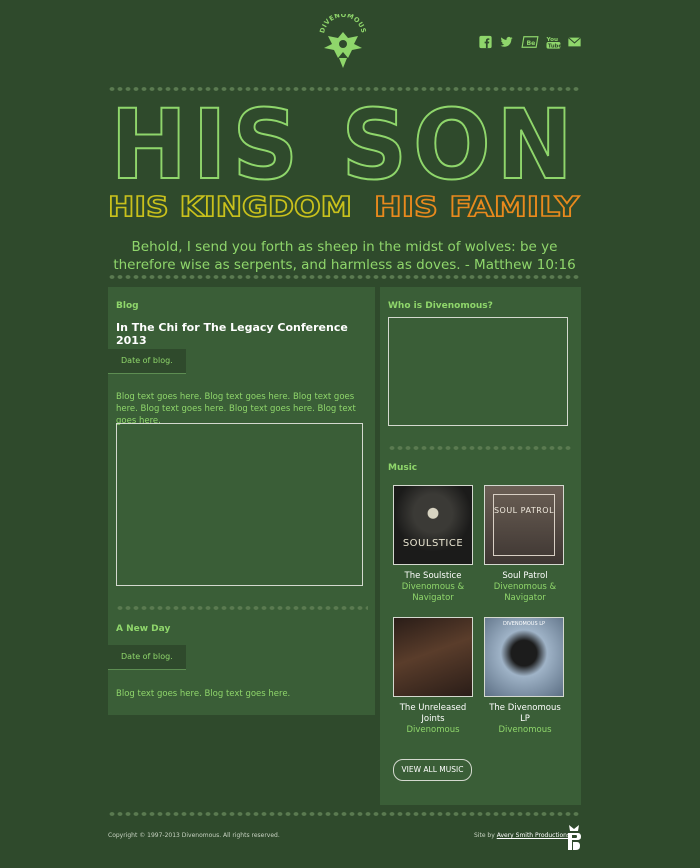 This screenshot has height=868, width=700. I want to click on social-links: Be You Tube, so click(530, 42).